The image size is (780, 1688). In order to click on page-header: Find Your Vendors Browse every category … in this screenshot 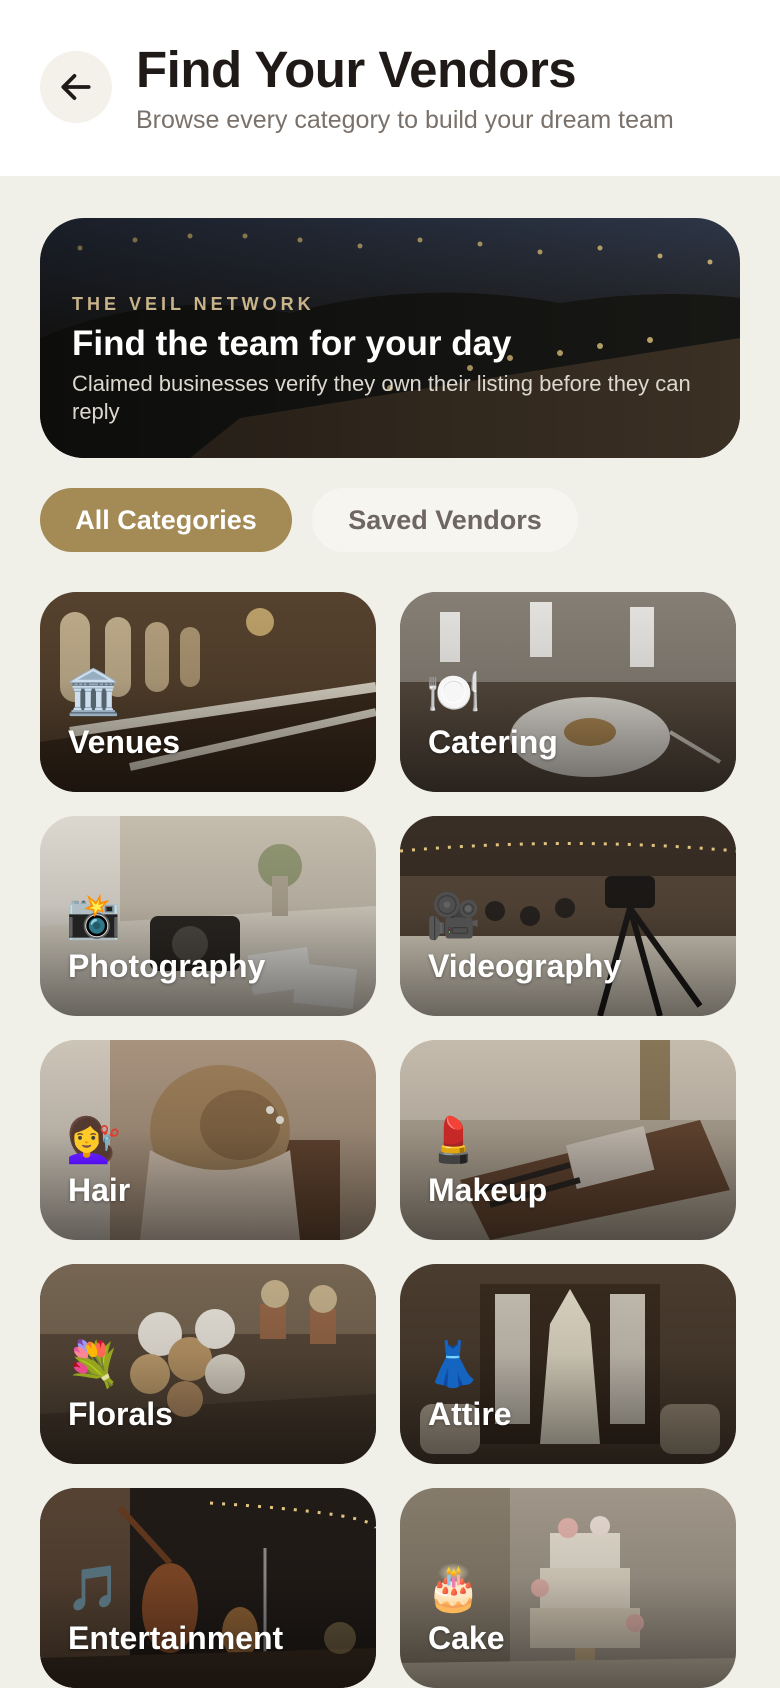, I will do `click(390, 88)`.